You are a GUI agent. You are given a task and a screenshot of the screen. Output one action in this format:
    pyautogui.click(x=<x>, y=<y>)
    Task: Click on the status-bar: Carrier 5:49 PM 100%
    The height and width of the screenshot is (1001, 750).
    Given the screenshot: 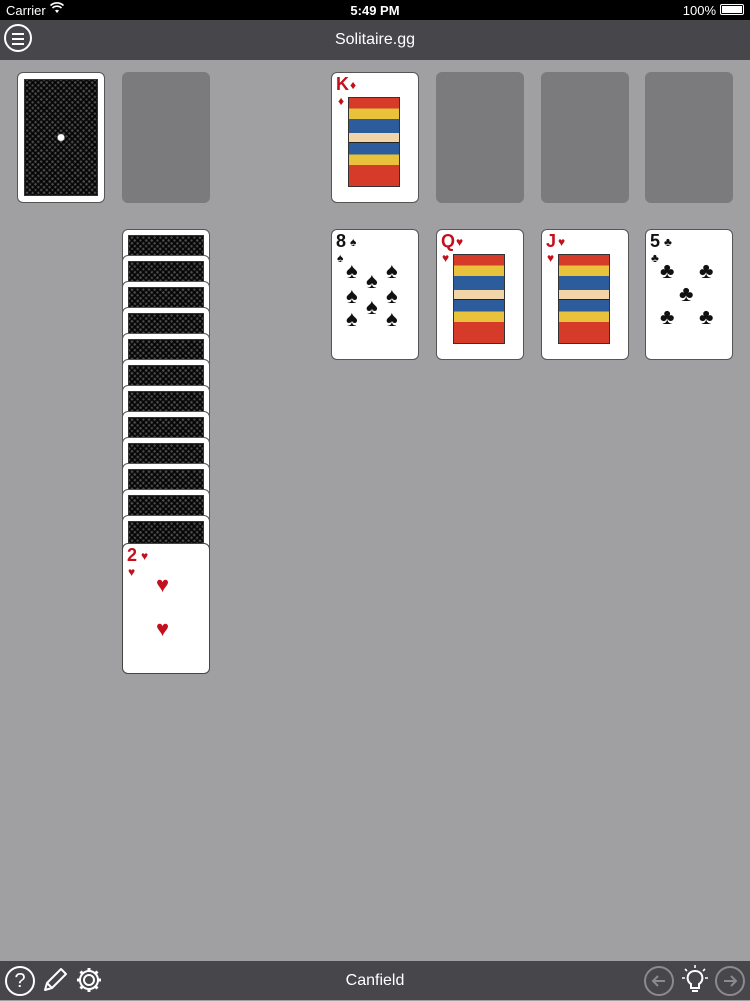 What is the action you would take?
    pyautogui.click(x=375, y=10)
    